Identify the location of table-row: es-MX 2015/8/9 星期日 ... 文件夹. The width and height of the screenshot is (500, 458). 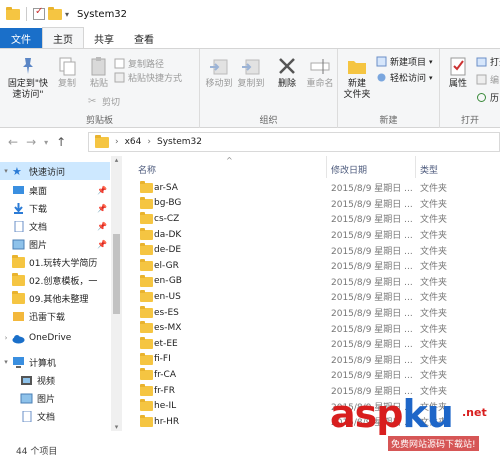
(311, 328).